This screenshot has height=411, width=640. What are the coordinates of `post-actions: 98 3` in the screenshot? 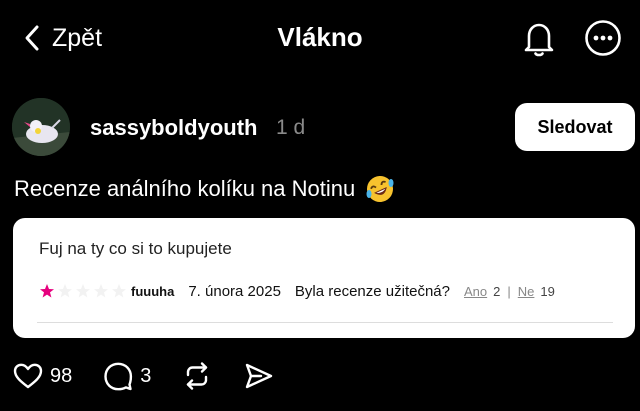 It's located at (158, 376).